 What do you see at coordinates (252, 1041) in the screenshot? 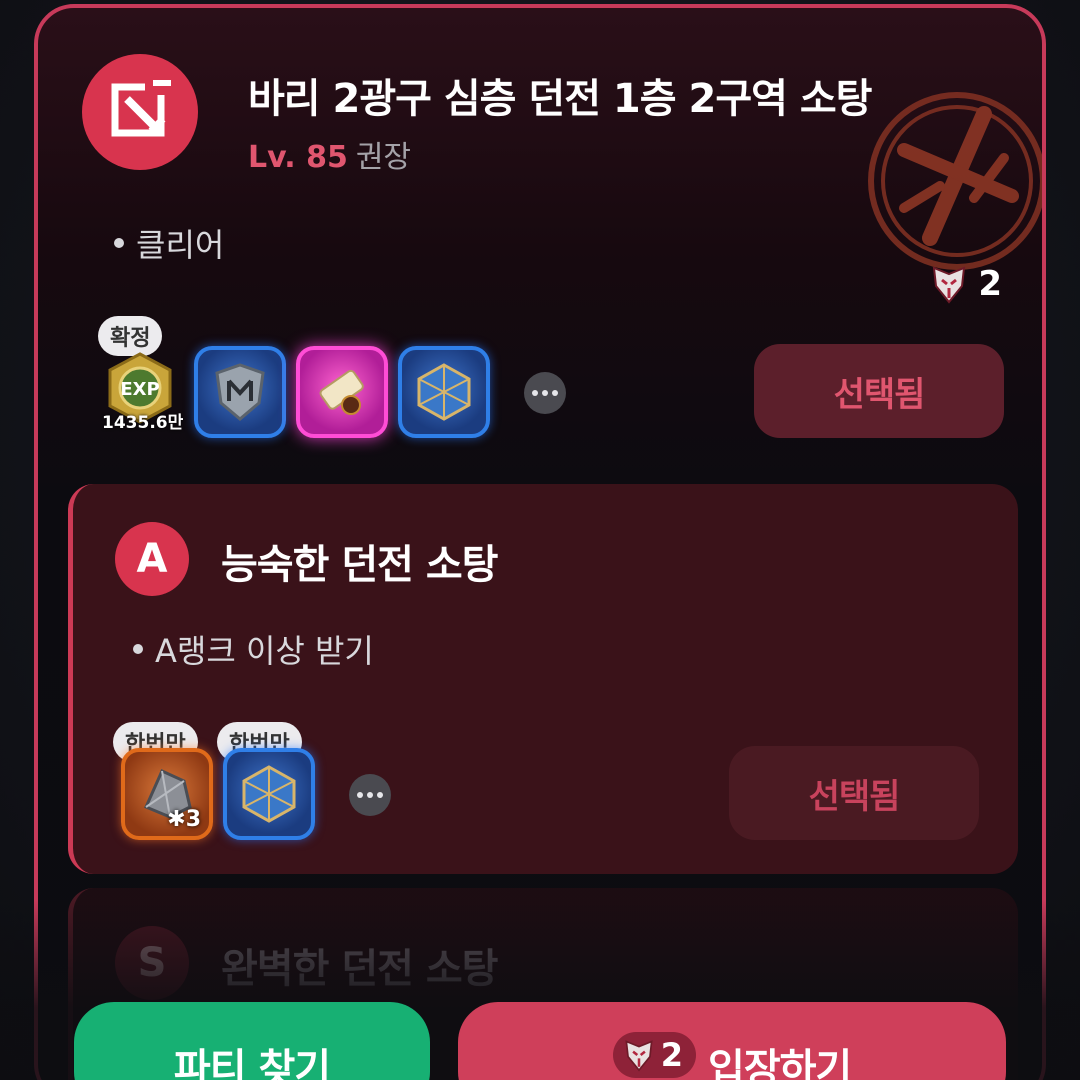
I see `find-party-button: 파티 찾기` at bounding box center [252, 1041].